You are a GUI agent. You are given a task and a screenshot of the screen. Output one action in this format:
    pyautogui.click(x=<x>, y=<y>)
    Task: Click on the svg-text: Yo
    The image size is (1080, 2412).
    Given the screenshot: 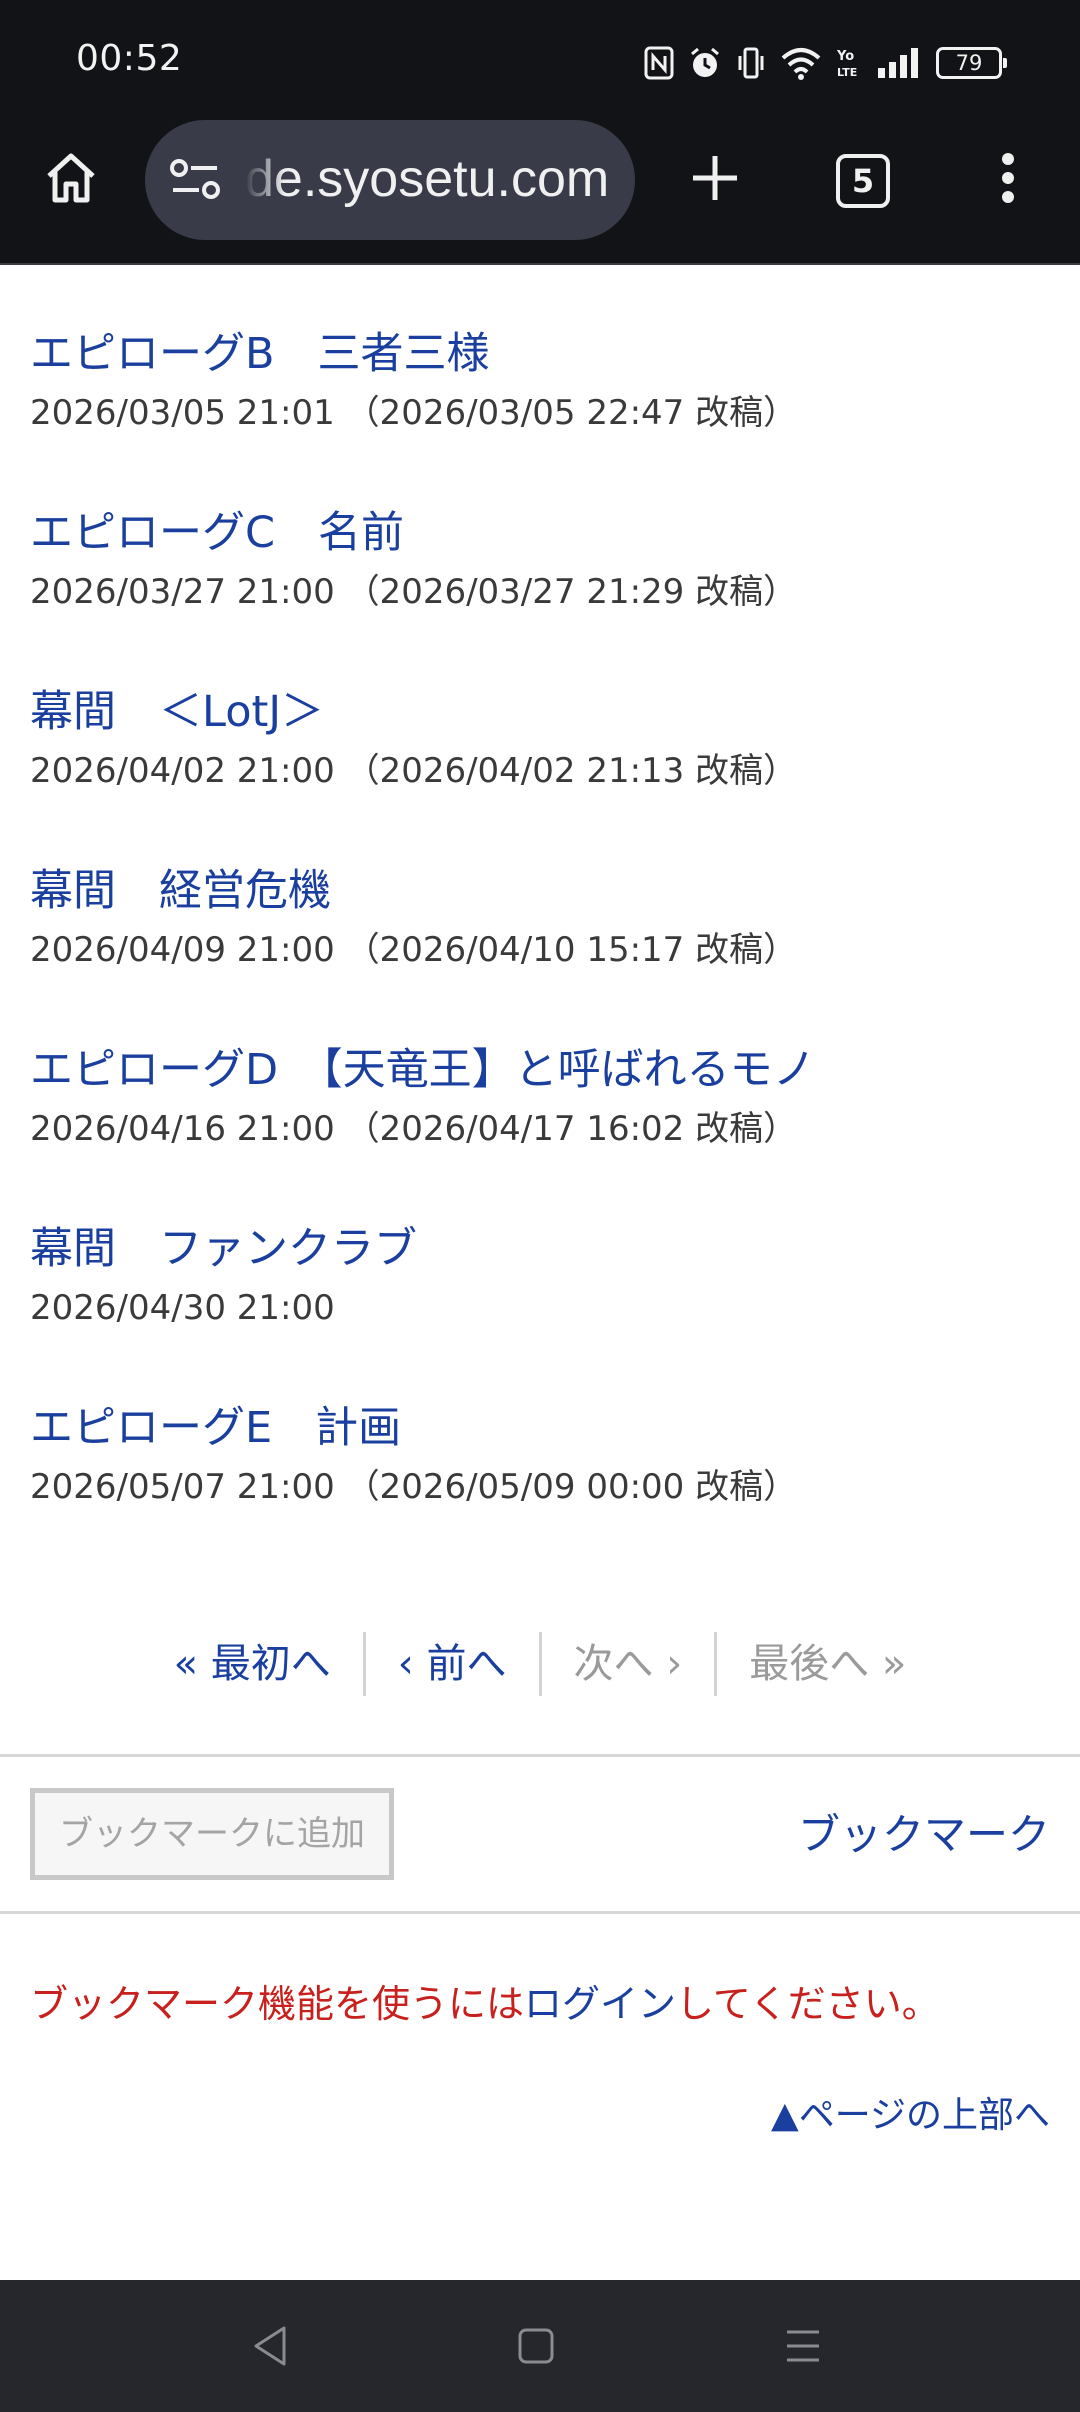 What is the action you would take?
    pyautogui.click(x=845, y=56)
    